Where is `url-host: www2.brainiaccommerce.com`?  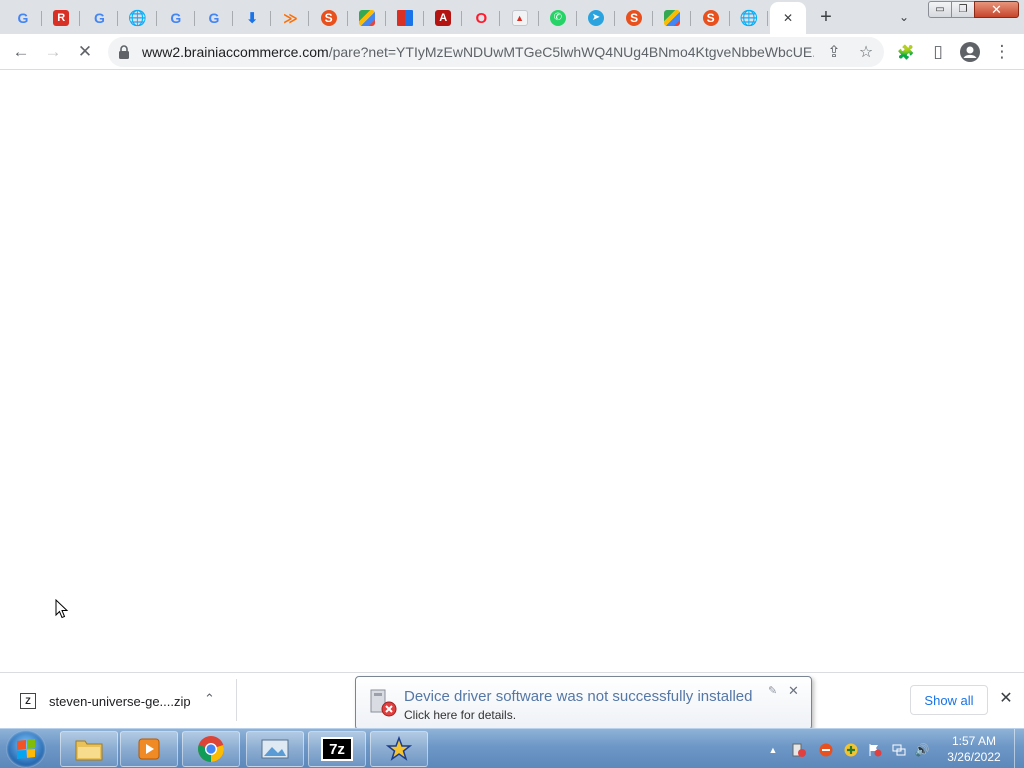 url-host: www2.brainiaccommerce.com is located at coordinates (235, 52).